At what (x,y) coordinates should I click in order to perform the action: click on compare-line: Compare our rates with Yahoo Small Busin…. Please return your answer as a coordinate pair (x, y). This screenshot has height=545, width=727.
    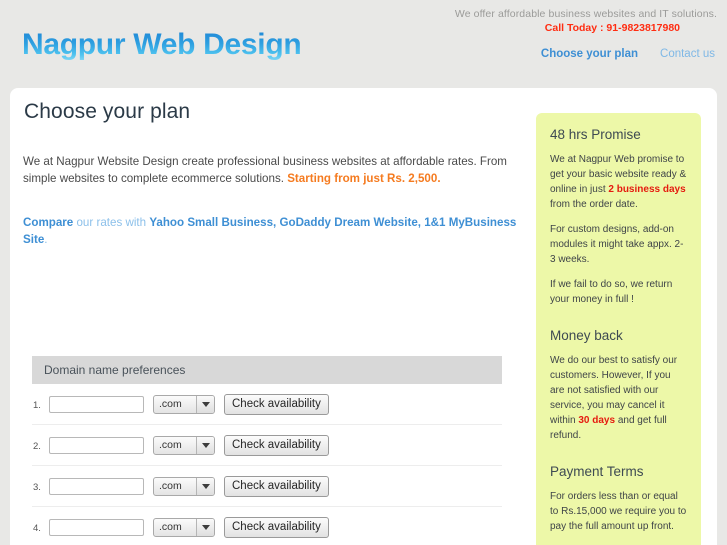
    Looking at the image, I should click on (273, 231).